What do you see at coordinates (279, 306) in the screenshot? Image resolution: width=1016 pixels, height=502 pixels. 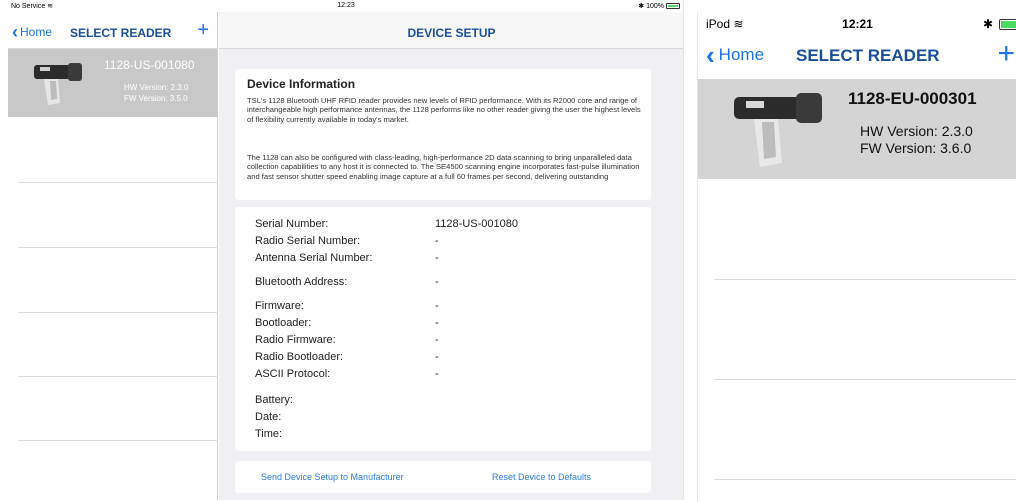 I see `property-label: Firmware:` at bounding box center [279, 306].